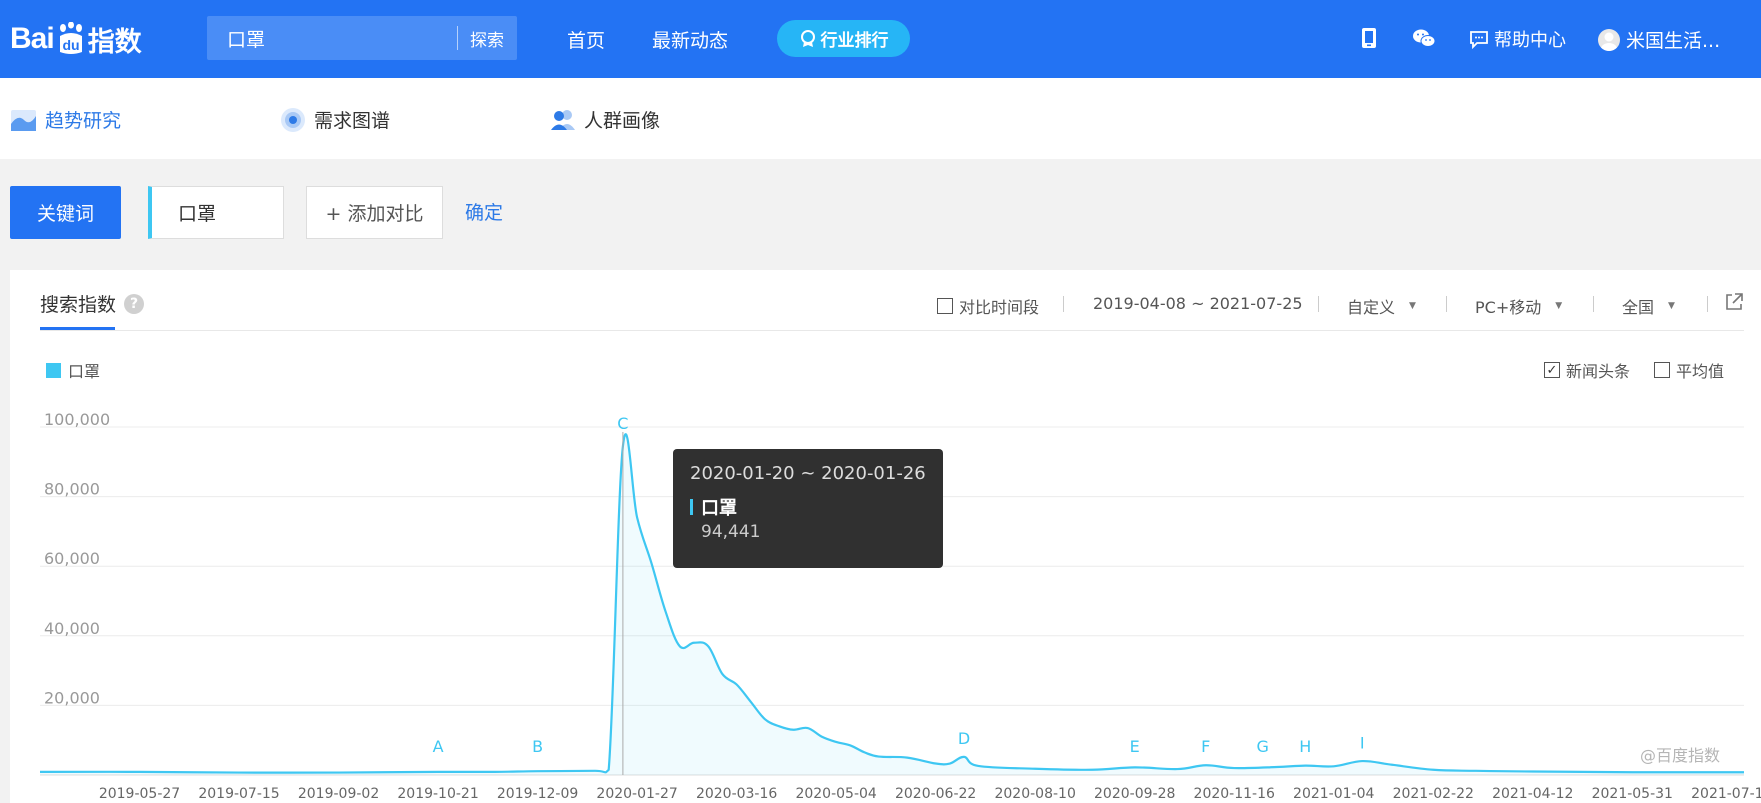 This screenshot has height=803, width=1761. What do you see at coordinates (636, 794) in the screenshot?
I see `x-tick-label: 2020-01-27` at bounding box center [636, 794].